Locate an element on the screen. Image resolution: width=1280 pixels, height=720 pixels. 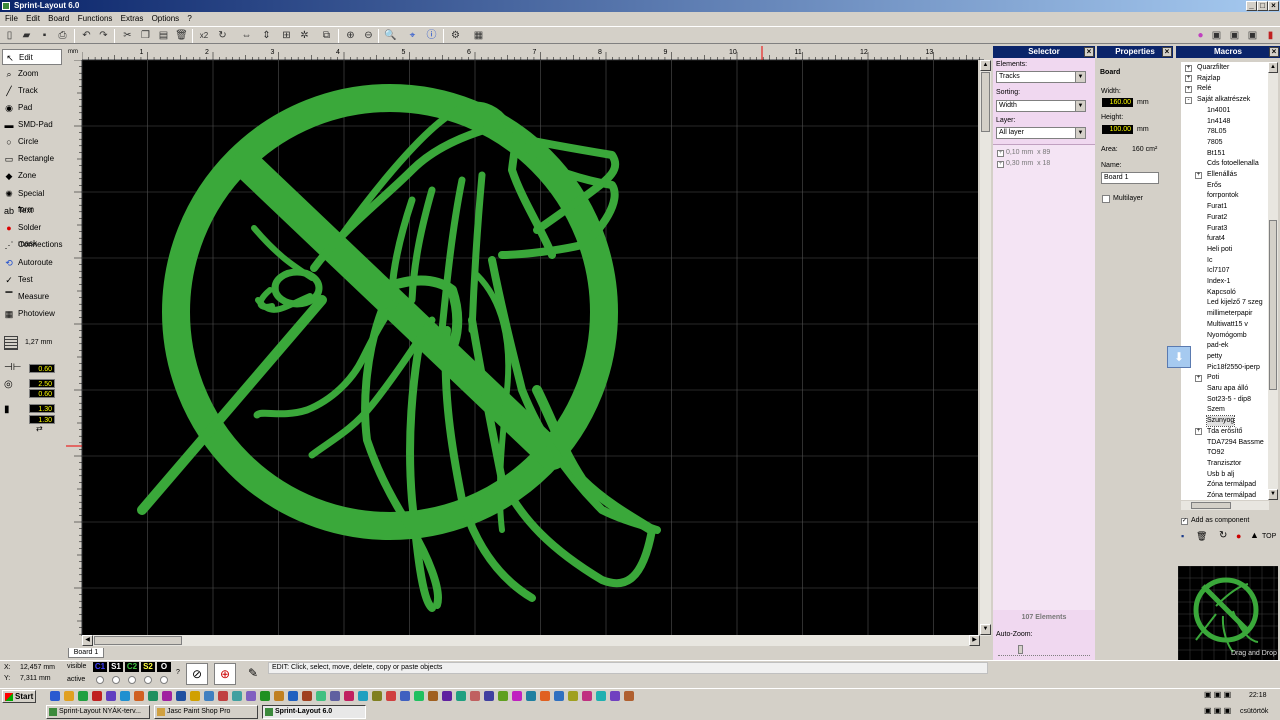
tool-smd-pad: ▬ SMD-Pad is located at coordinates (32, 125).